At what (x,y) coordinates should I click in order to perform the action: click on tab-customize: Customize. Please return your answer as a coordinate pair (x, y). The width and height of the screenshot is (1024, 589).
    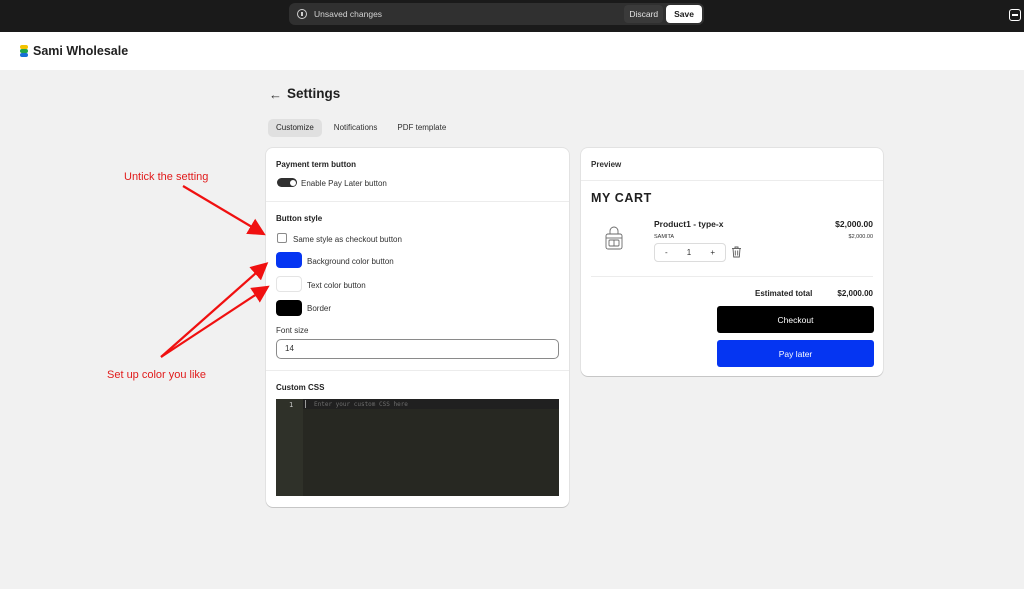
    Looking at the image, I should click on (295, 128).